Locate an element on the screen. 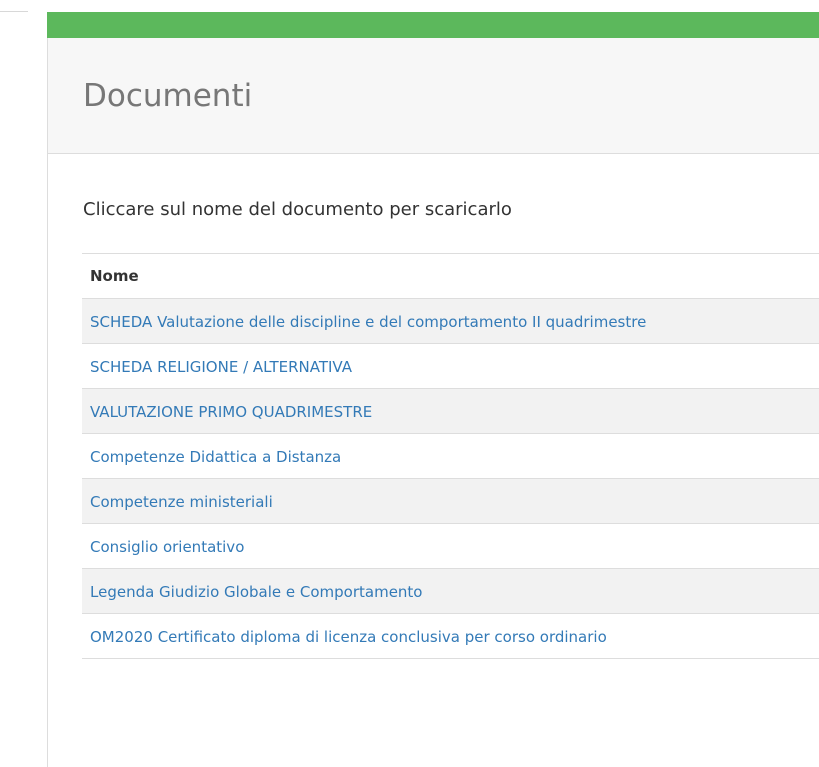 The width and height of the screenshot is (819, 767). table-row: Legenda Giudizio Globale e Comportamento is located at coordinates (450, 591).